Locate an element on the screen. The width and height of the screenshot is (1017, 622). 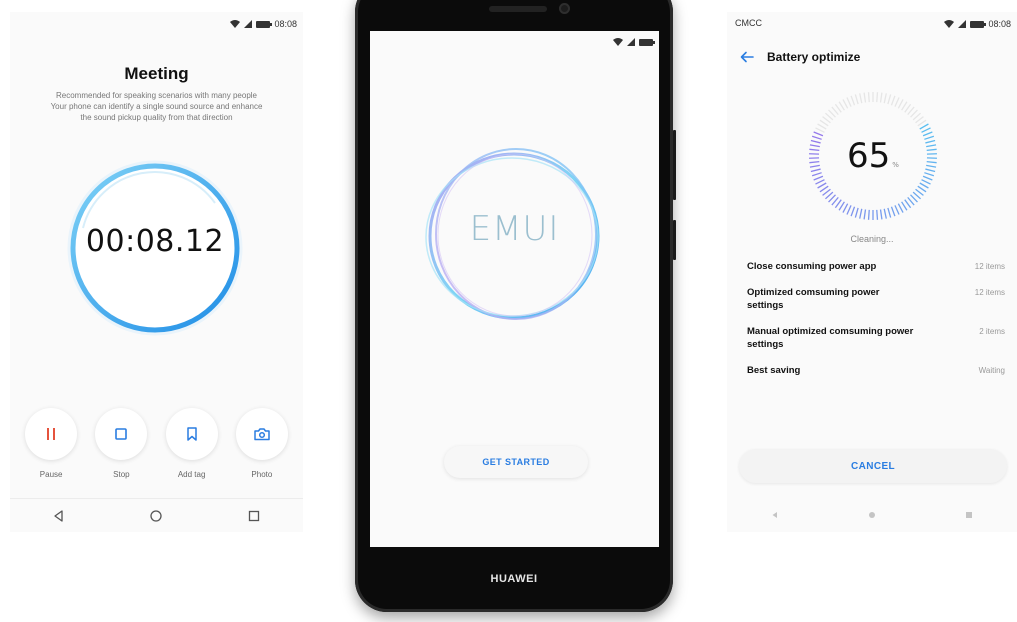
arrow-left-icon is located at coordinates (747, 57).